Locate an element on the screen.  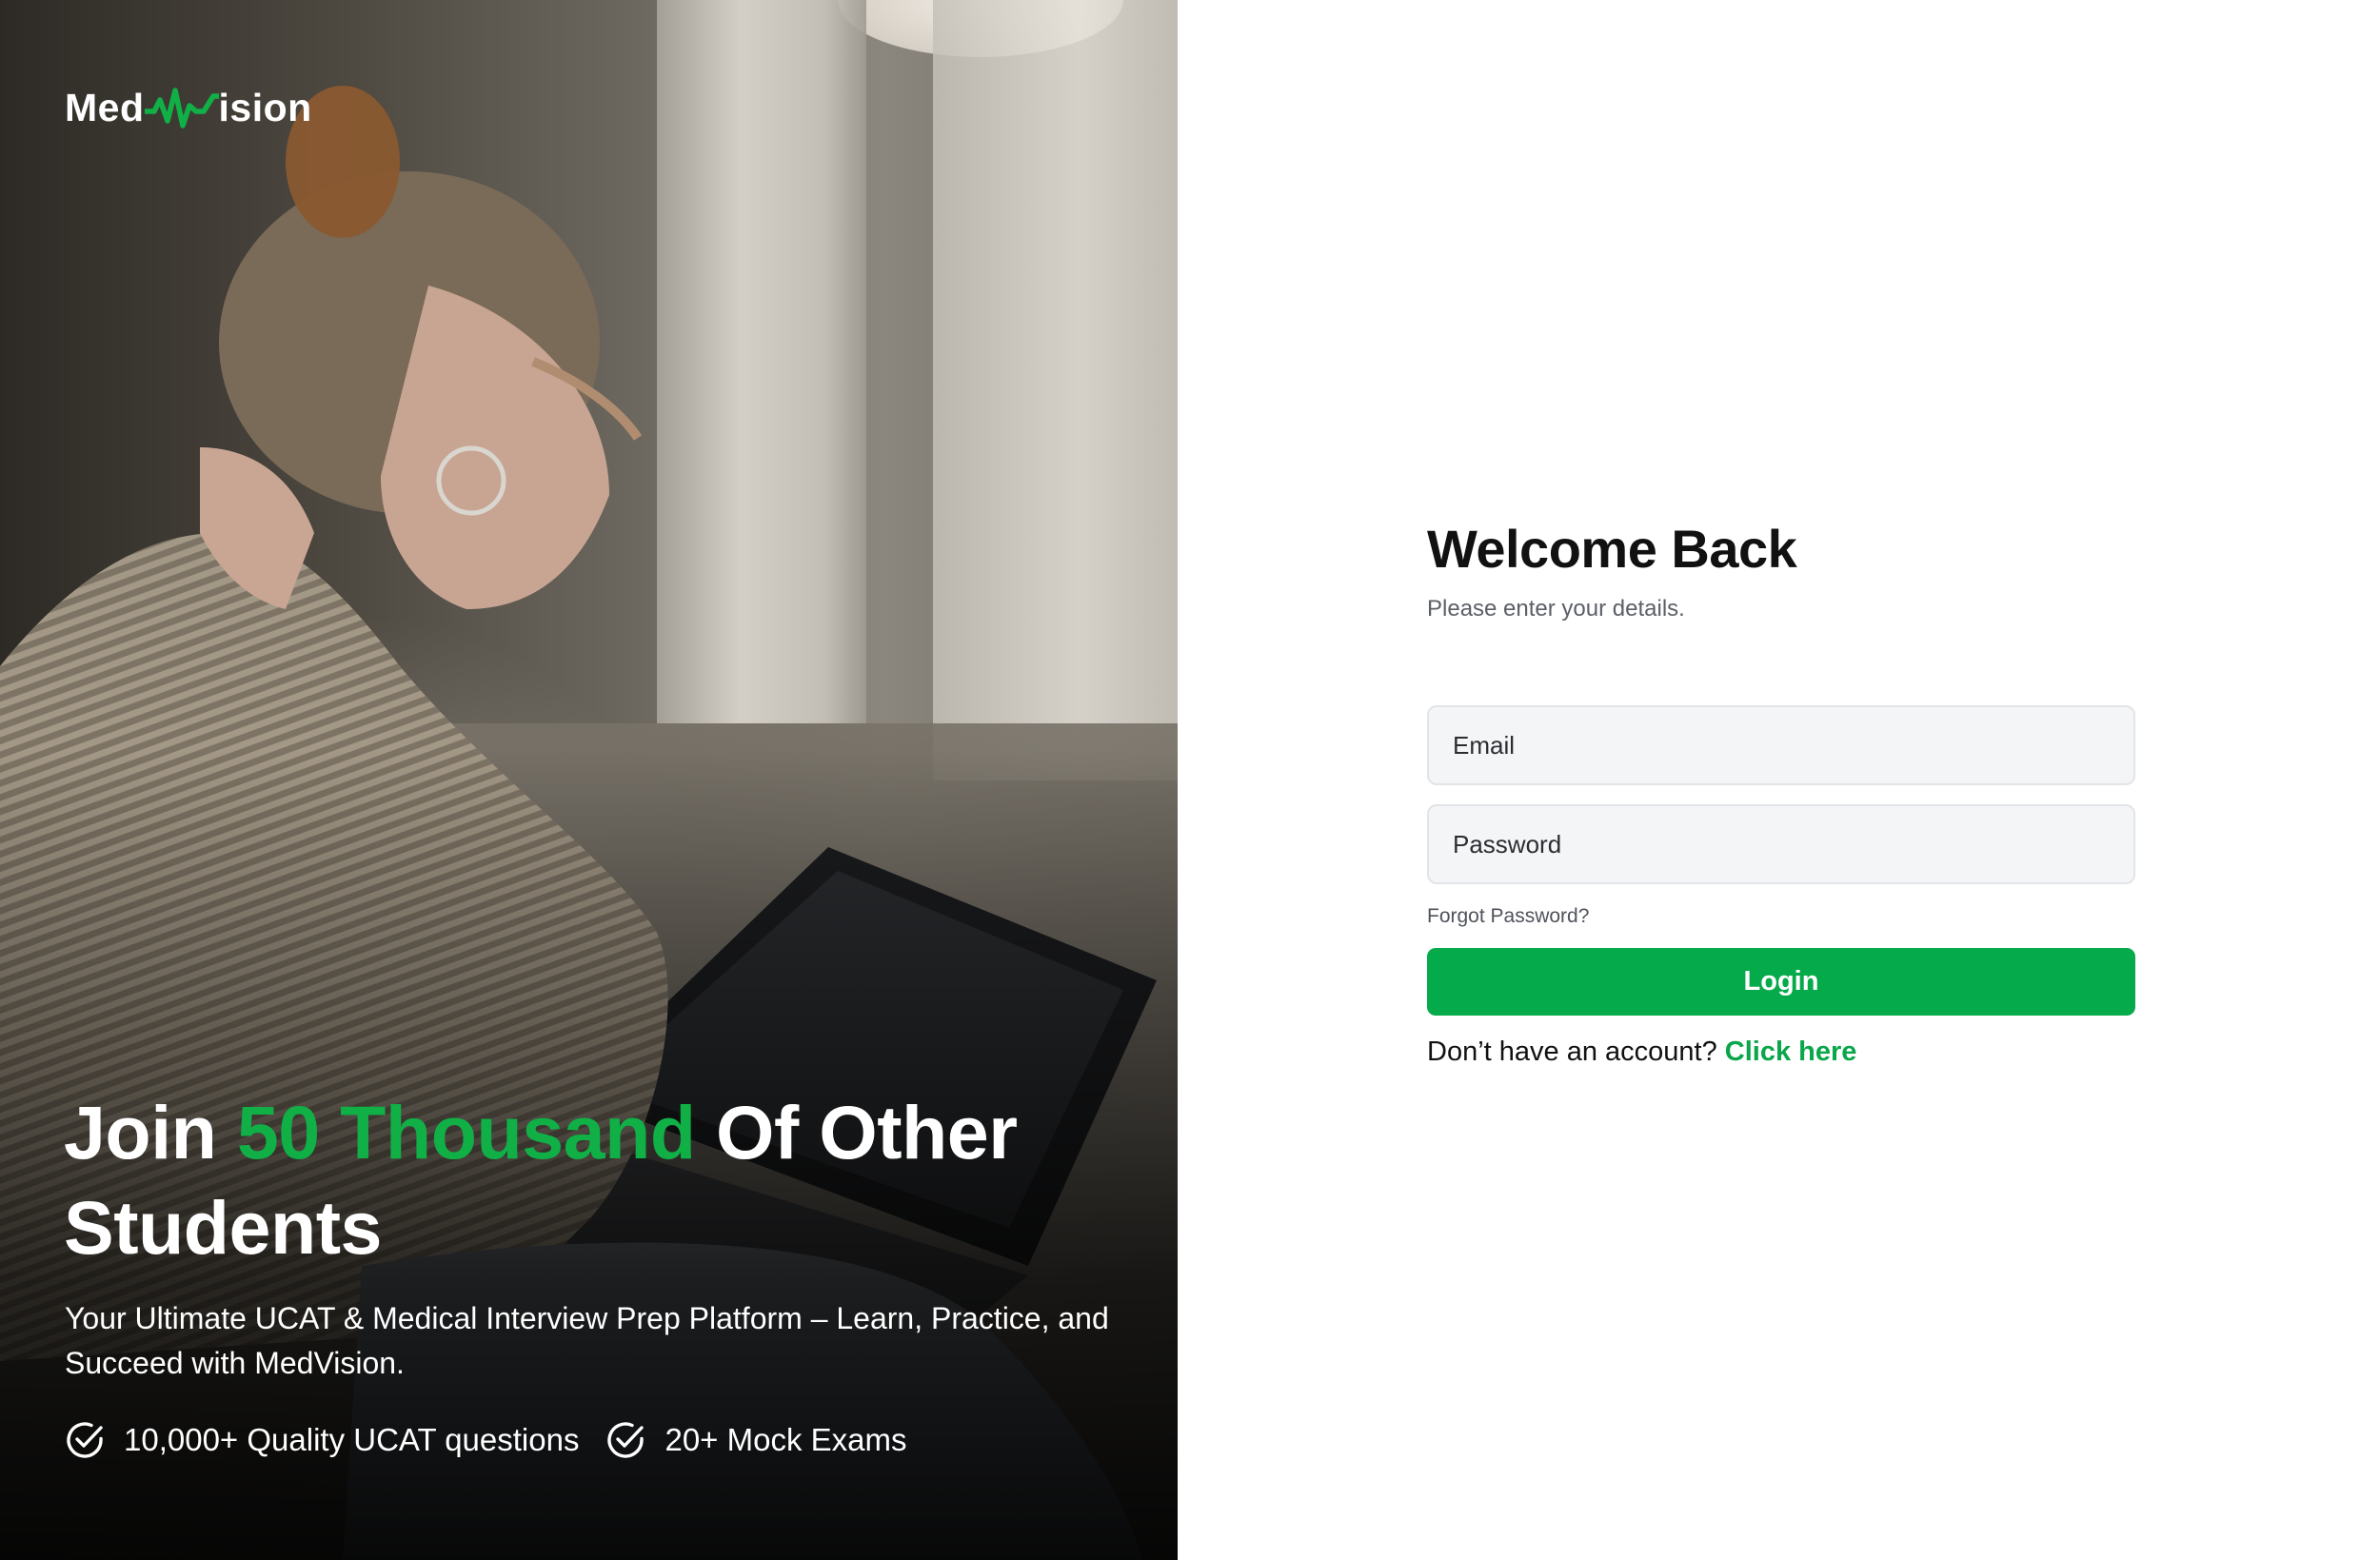
signup-prompt-text: Don’t have an account? is located at coordinates (1572, 1052).